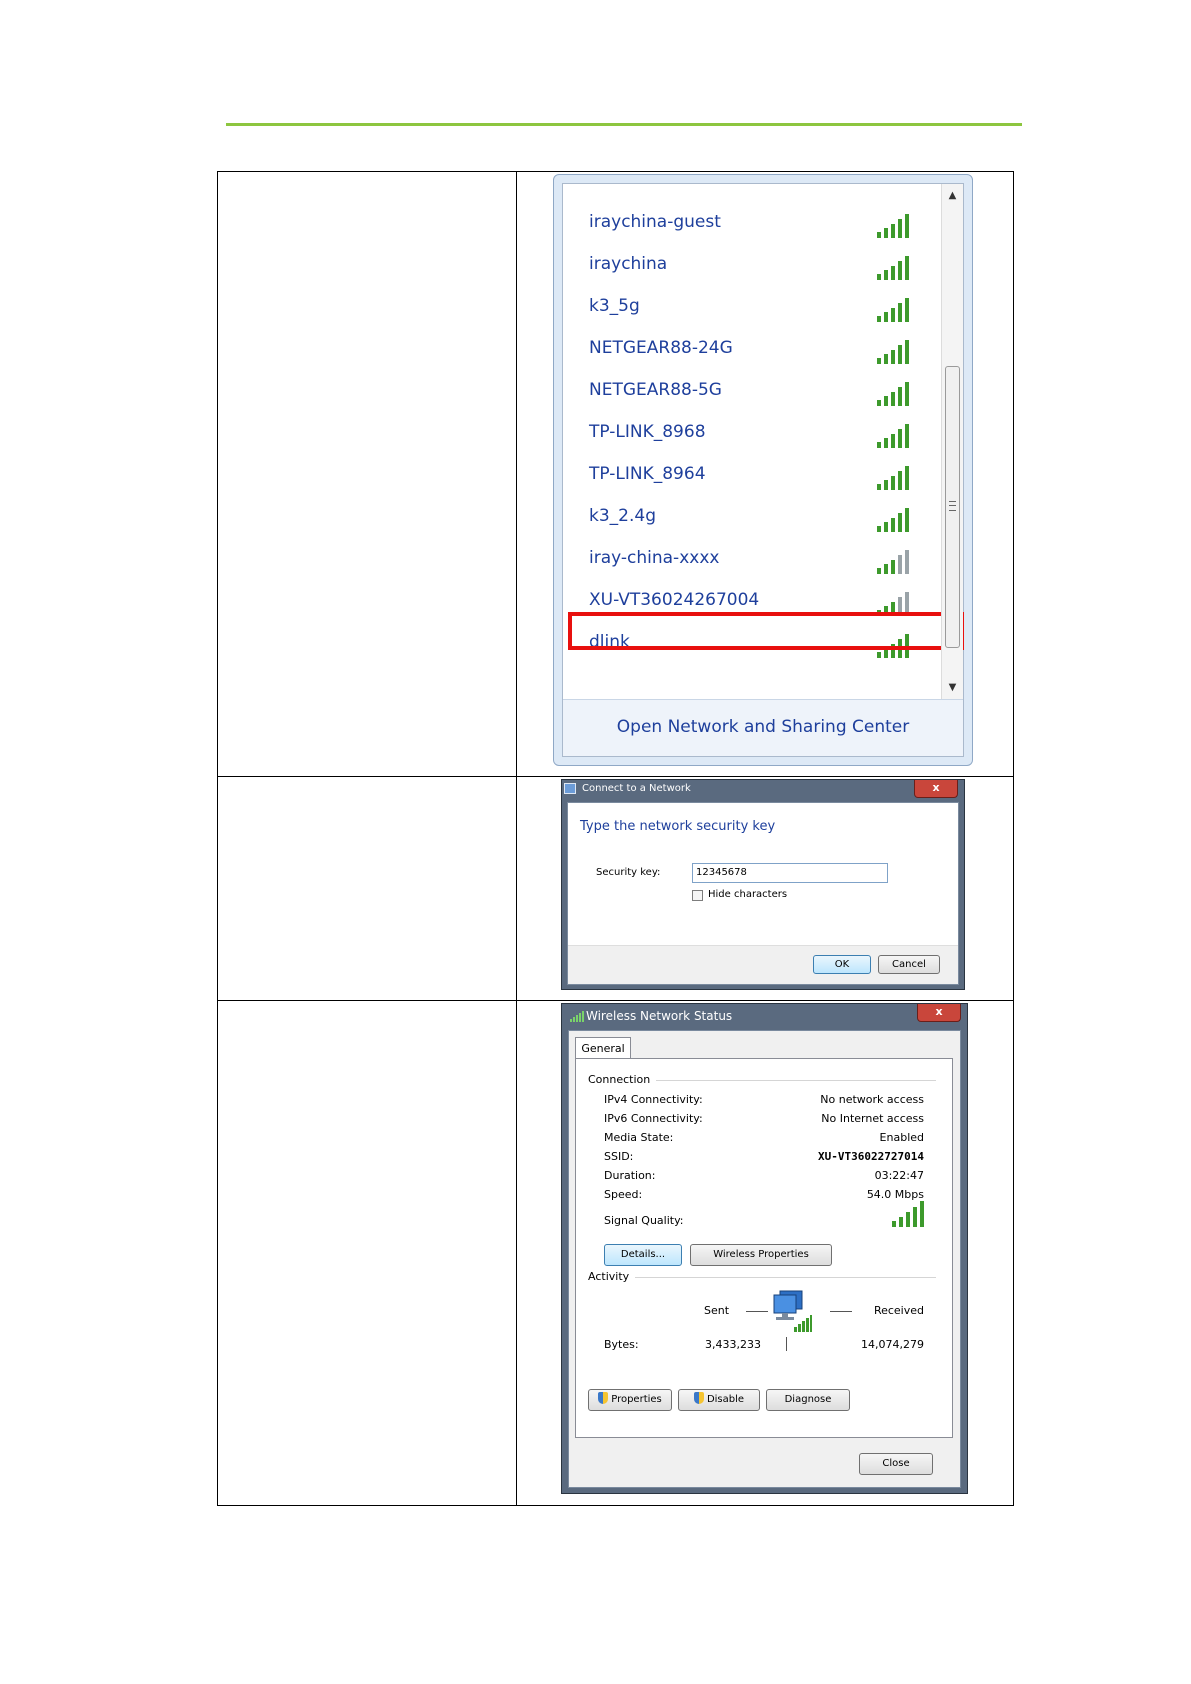  What do you see at coordinates (754, 435) in the screenshot?
I see `wifi-network-item: TP-LINK_8968` at bounding box center [754, 435].